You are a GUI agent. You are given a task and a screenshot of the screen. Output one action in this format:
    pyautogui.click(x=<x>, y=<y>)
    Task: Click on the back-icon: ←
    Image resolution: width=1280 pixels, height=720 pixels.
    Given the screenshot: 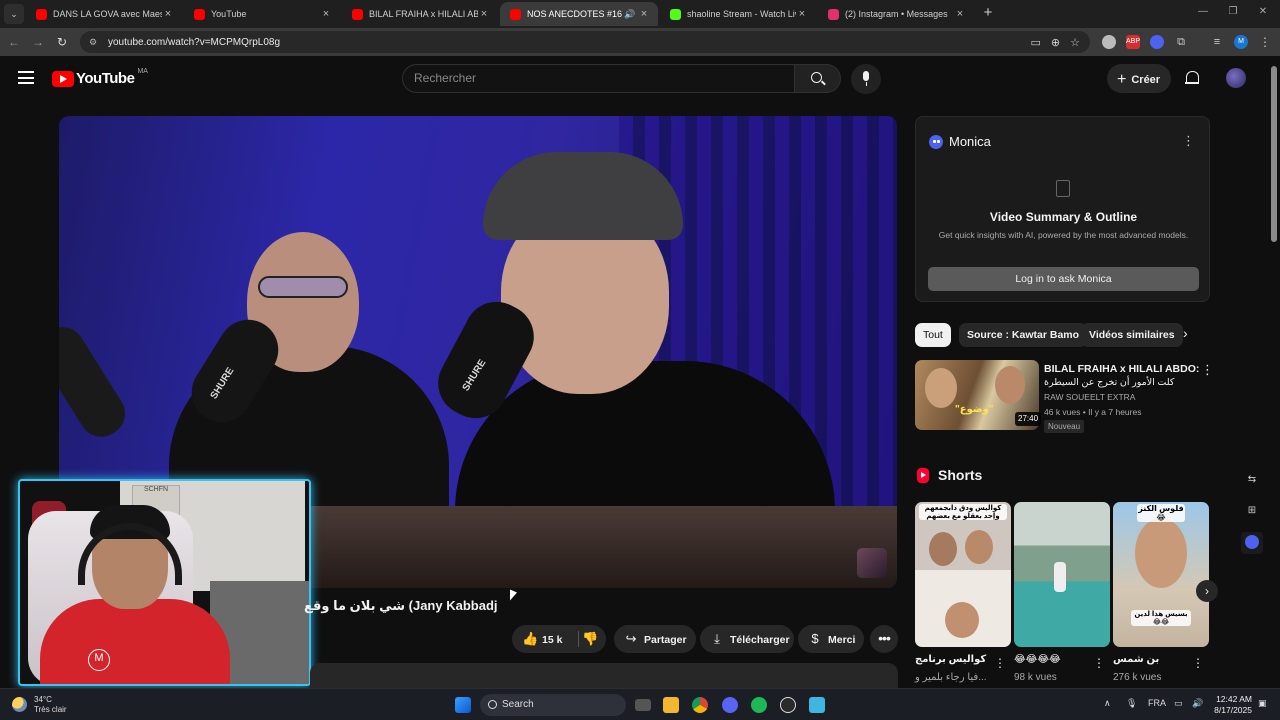 What is the action you would take?
    pyautogui.click(x=14, y=42)
    